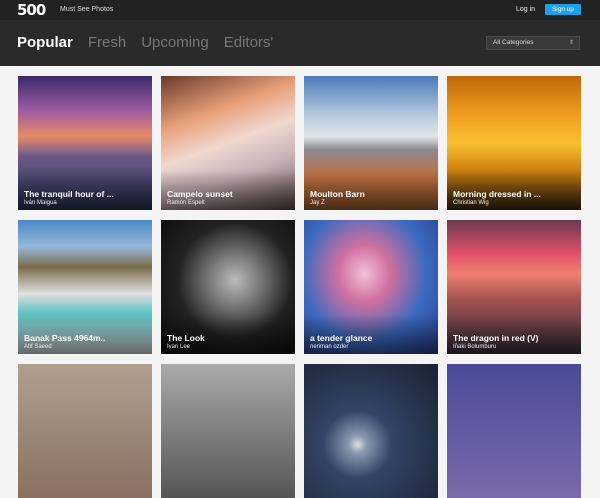 The width and height of the screenshot is (600, 498). What do you see at coordinates (563, 9) in the screenshot?
I see `signup-button: Sign up` at bounding box center [563, 9].